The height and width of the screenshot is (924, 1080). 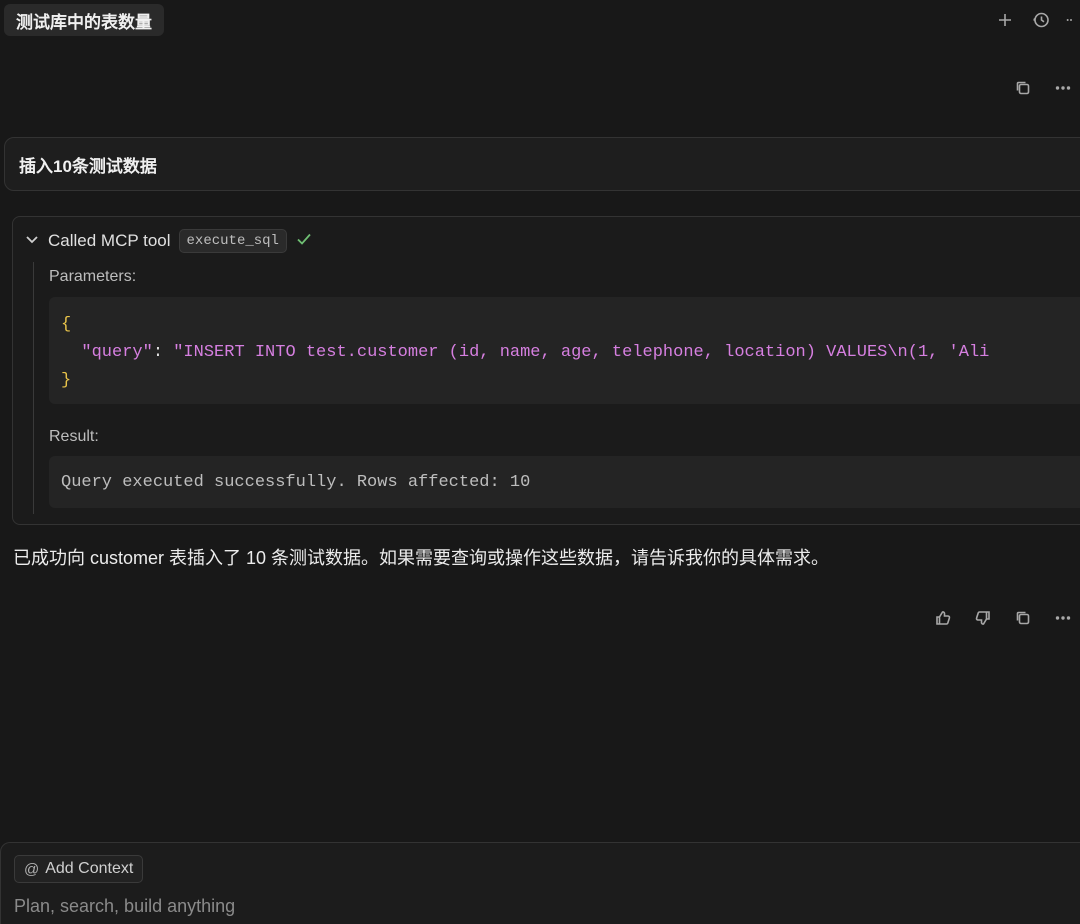 What do you see at coordinates (74, 436) in the screenshot?
I see `result-label: Result:` at bounding box center [74, 436].